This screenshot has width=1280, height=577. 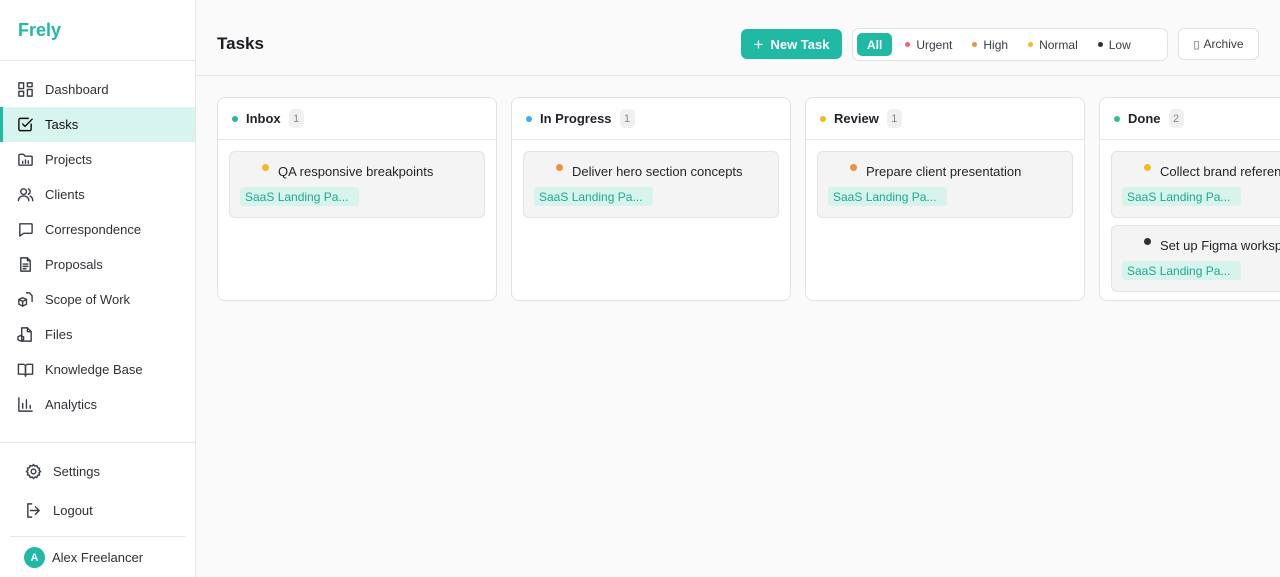 I want to click on user-name: Alex Freelancer, so click(x=98, y=557).